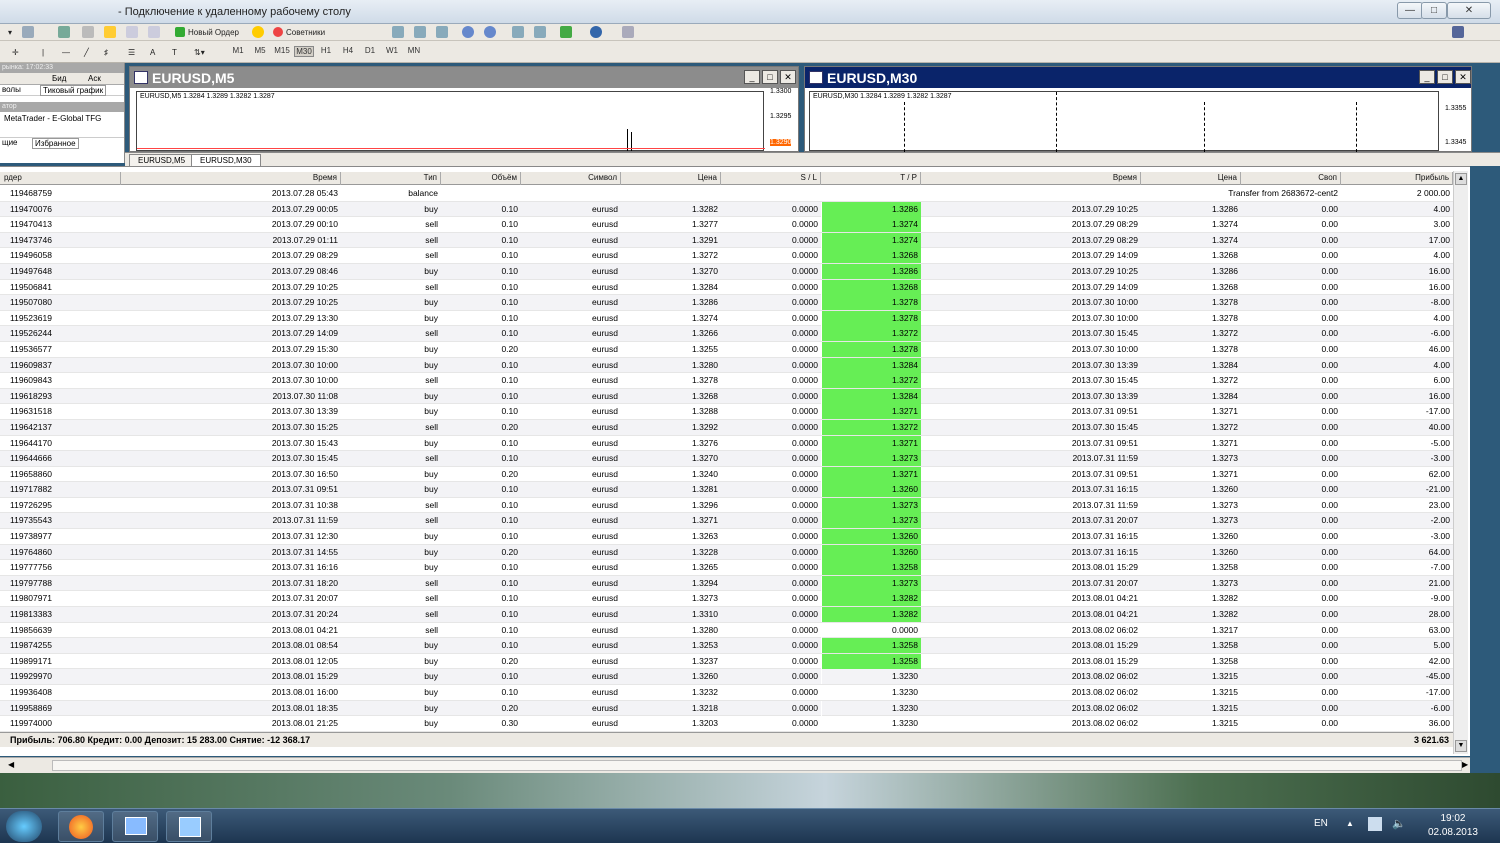 The height and width of the screenshot is (843, 1500). I want to click on chart-m5-close-button: ✕, so click(788, 77).